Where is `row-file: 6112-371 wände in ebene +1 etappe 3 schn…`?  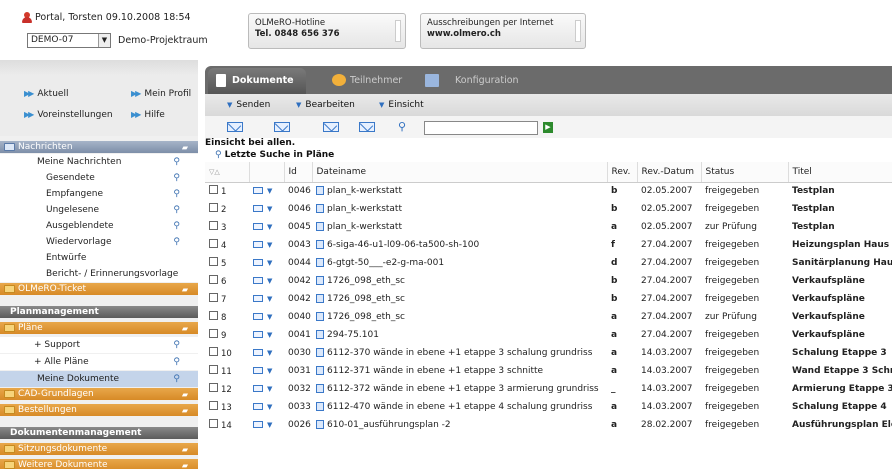 row-file: 6112-371 wände in ebene +1 etappe 3 schn… is located at coordinates (459, 371).